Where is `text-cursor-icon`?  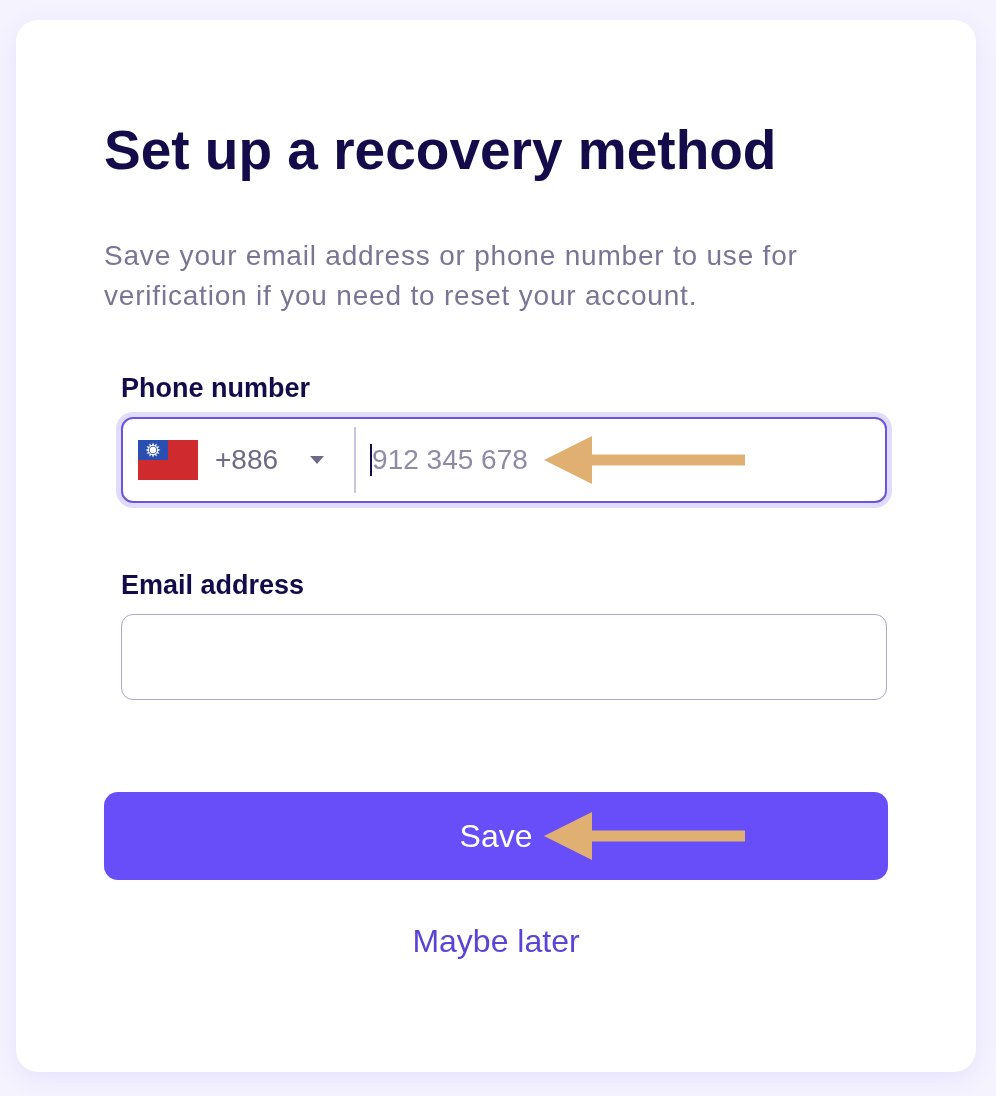 text-cursor-icon is located at coordinates (371, 460).